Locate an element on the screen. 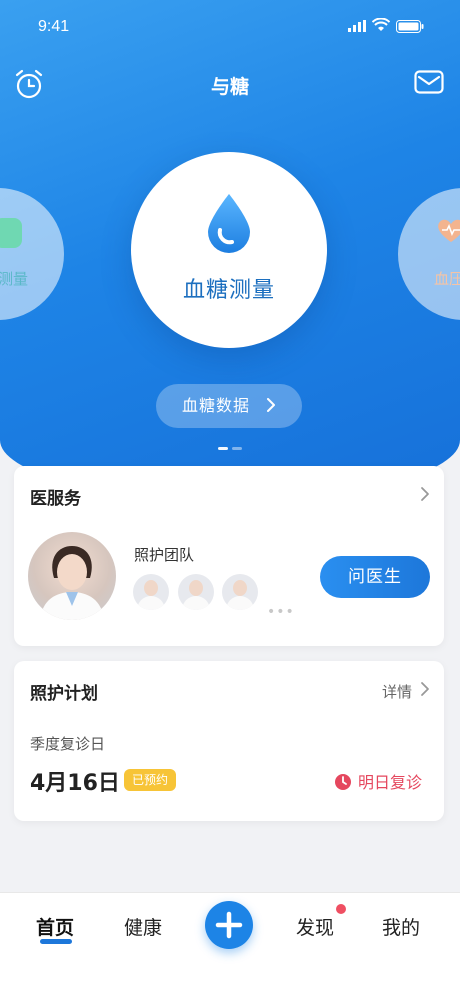 Image resolution: width=460 pixels, height=996 pixels. battery-icon is located at coordinates (410, 26).